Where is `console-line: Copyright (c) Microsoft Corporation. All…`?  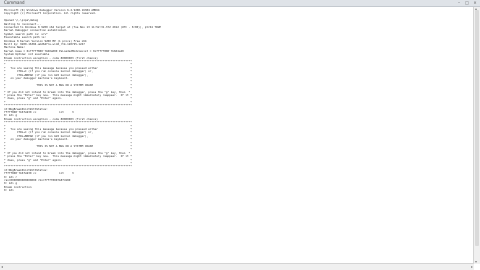
console-line: Copyright (c) Microsoft Corporation. All… is located at coordinates (50, 13).